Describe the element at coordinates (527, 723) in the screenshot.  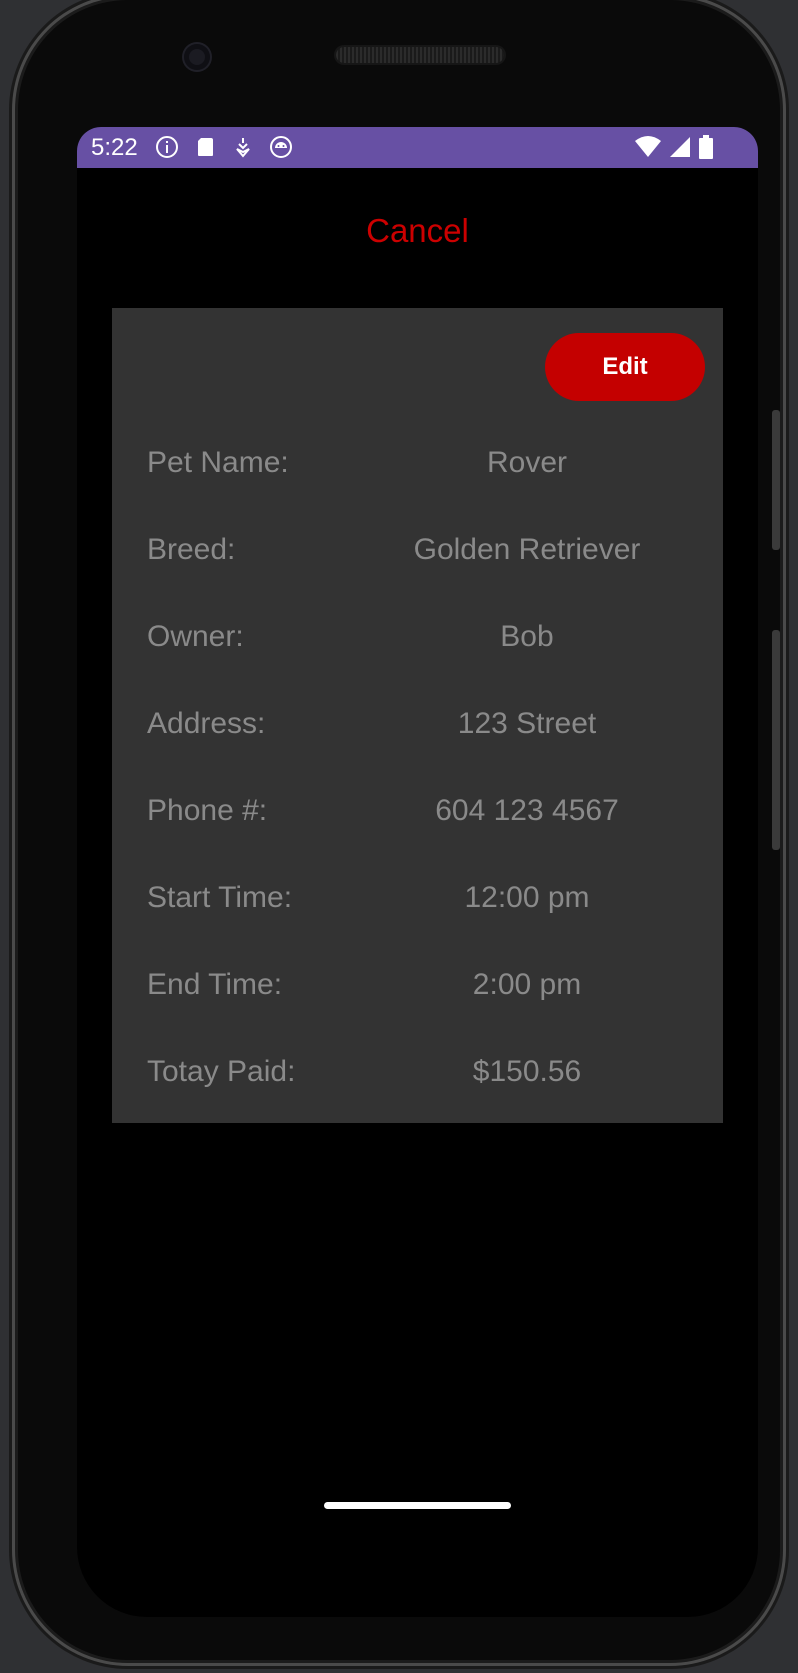
I see `detail-value: 123 Street` at that location.